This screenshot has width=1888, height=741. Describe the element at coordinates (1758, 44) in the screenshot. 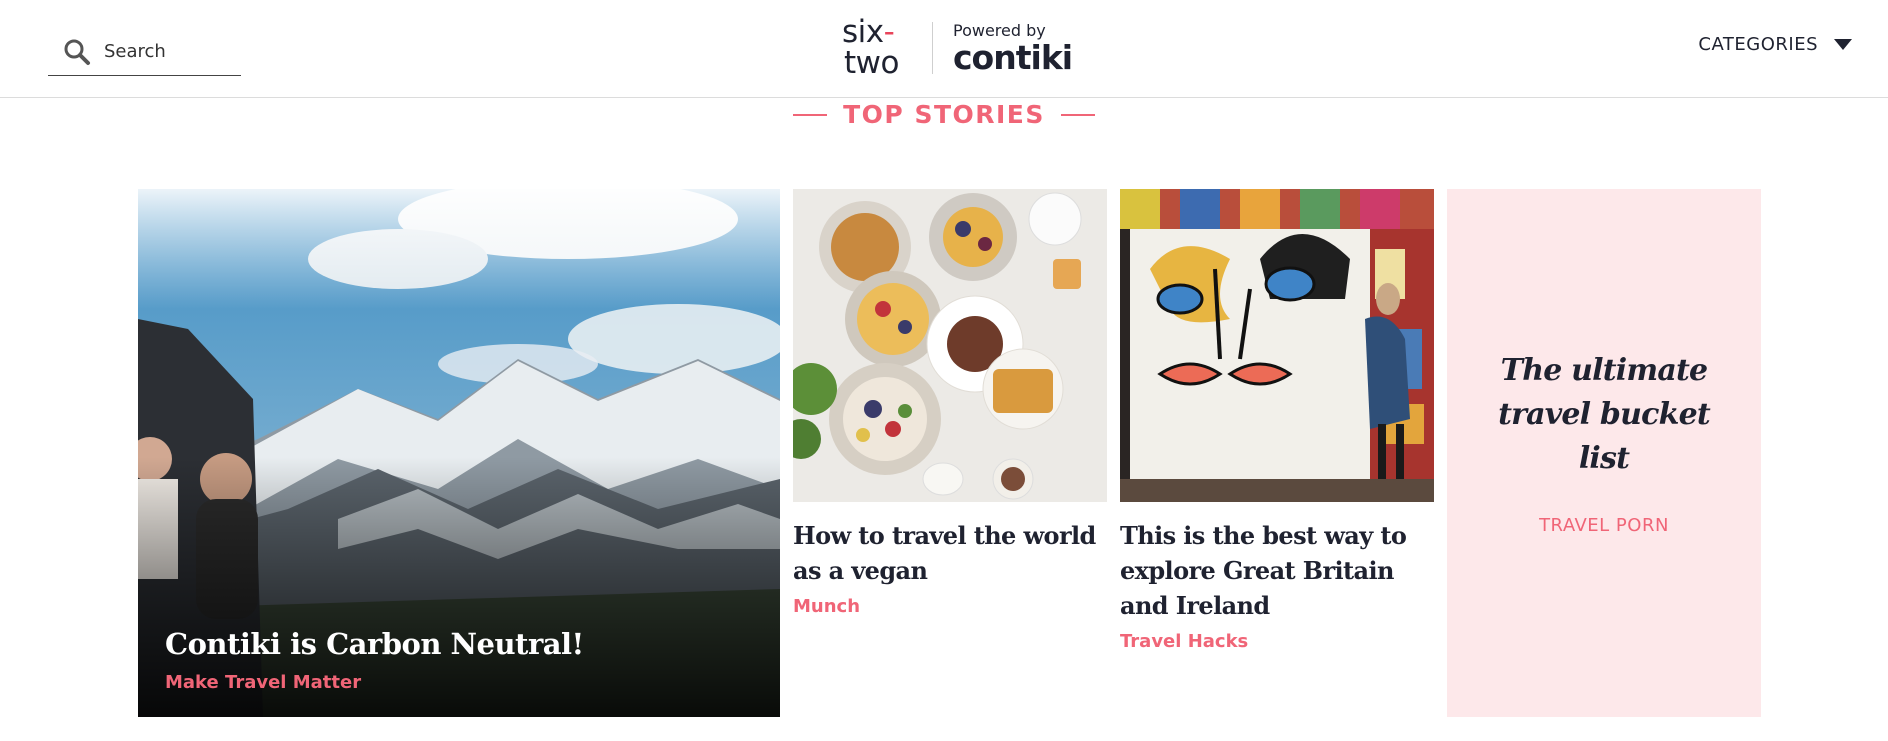

I see `categories-label: CATEGORIES` at that location.